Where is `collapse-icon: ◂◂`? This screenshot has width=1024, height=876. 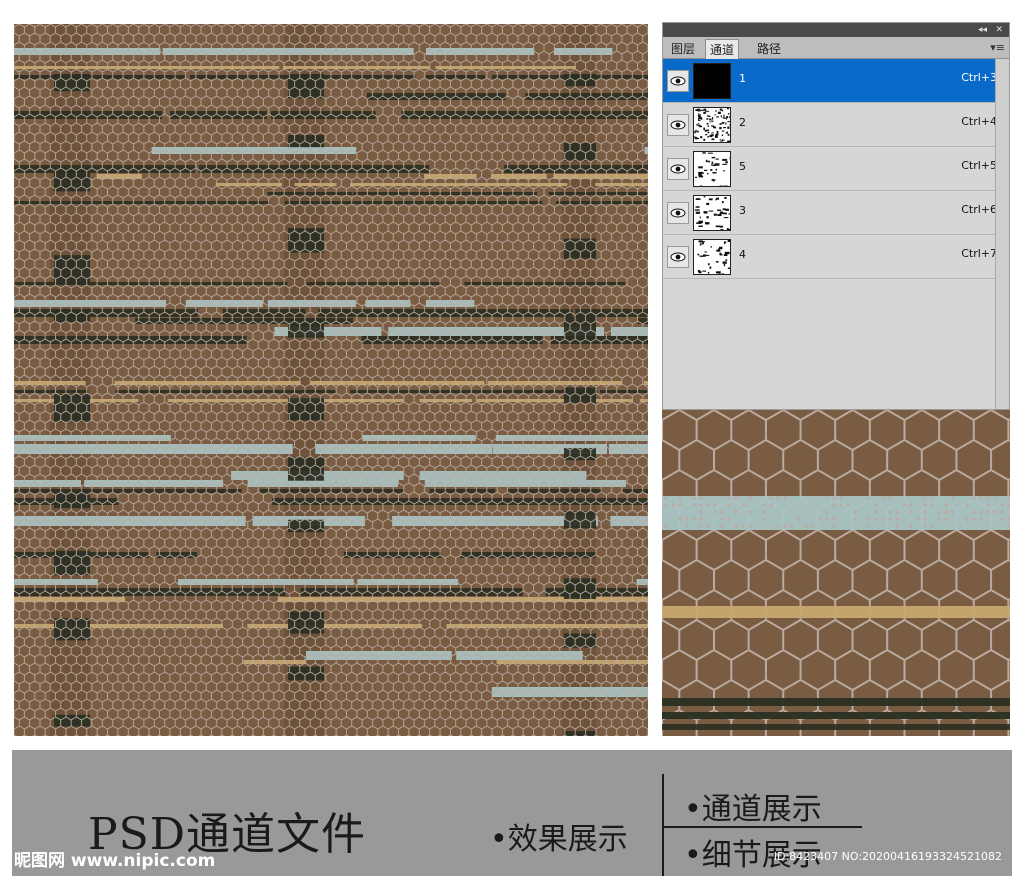
collapse-icon: ◂◂ is located at coordinates (982, 30).